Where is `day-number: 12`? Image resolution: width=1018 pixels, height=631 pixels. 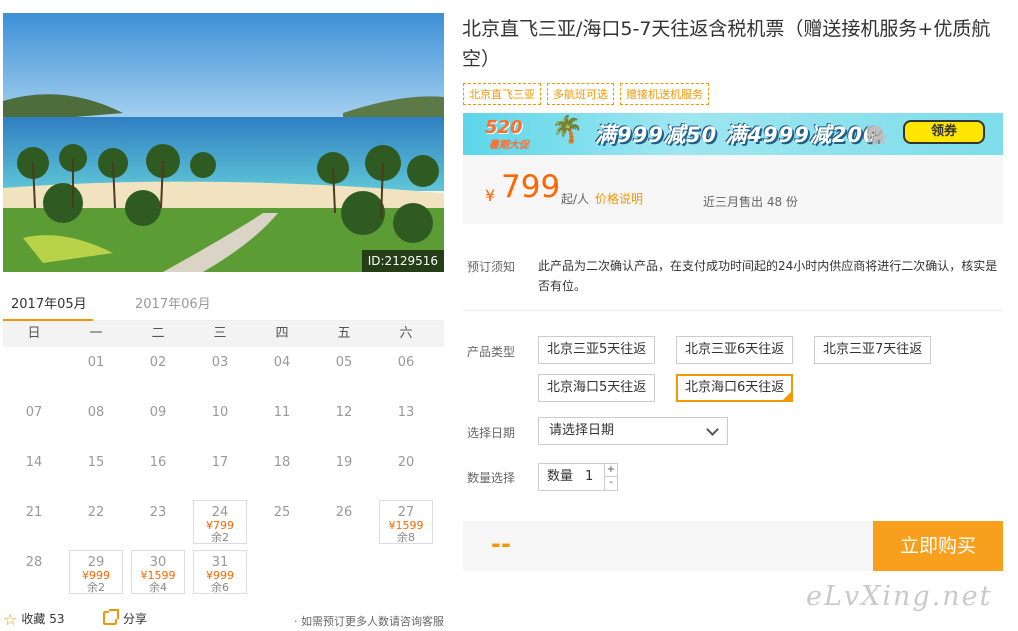
day-number: 12 is located at coordinates (344, 412).